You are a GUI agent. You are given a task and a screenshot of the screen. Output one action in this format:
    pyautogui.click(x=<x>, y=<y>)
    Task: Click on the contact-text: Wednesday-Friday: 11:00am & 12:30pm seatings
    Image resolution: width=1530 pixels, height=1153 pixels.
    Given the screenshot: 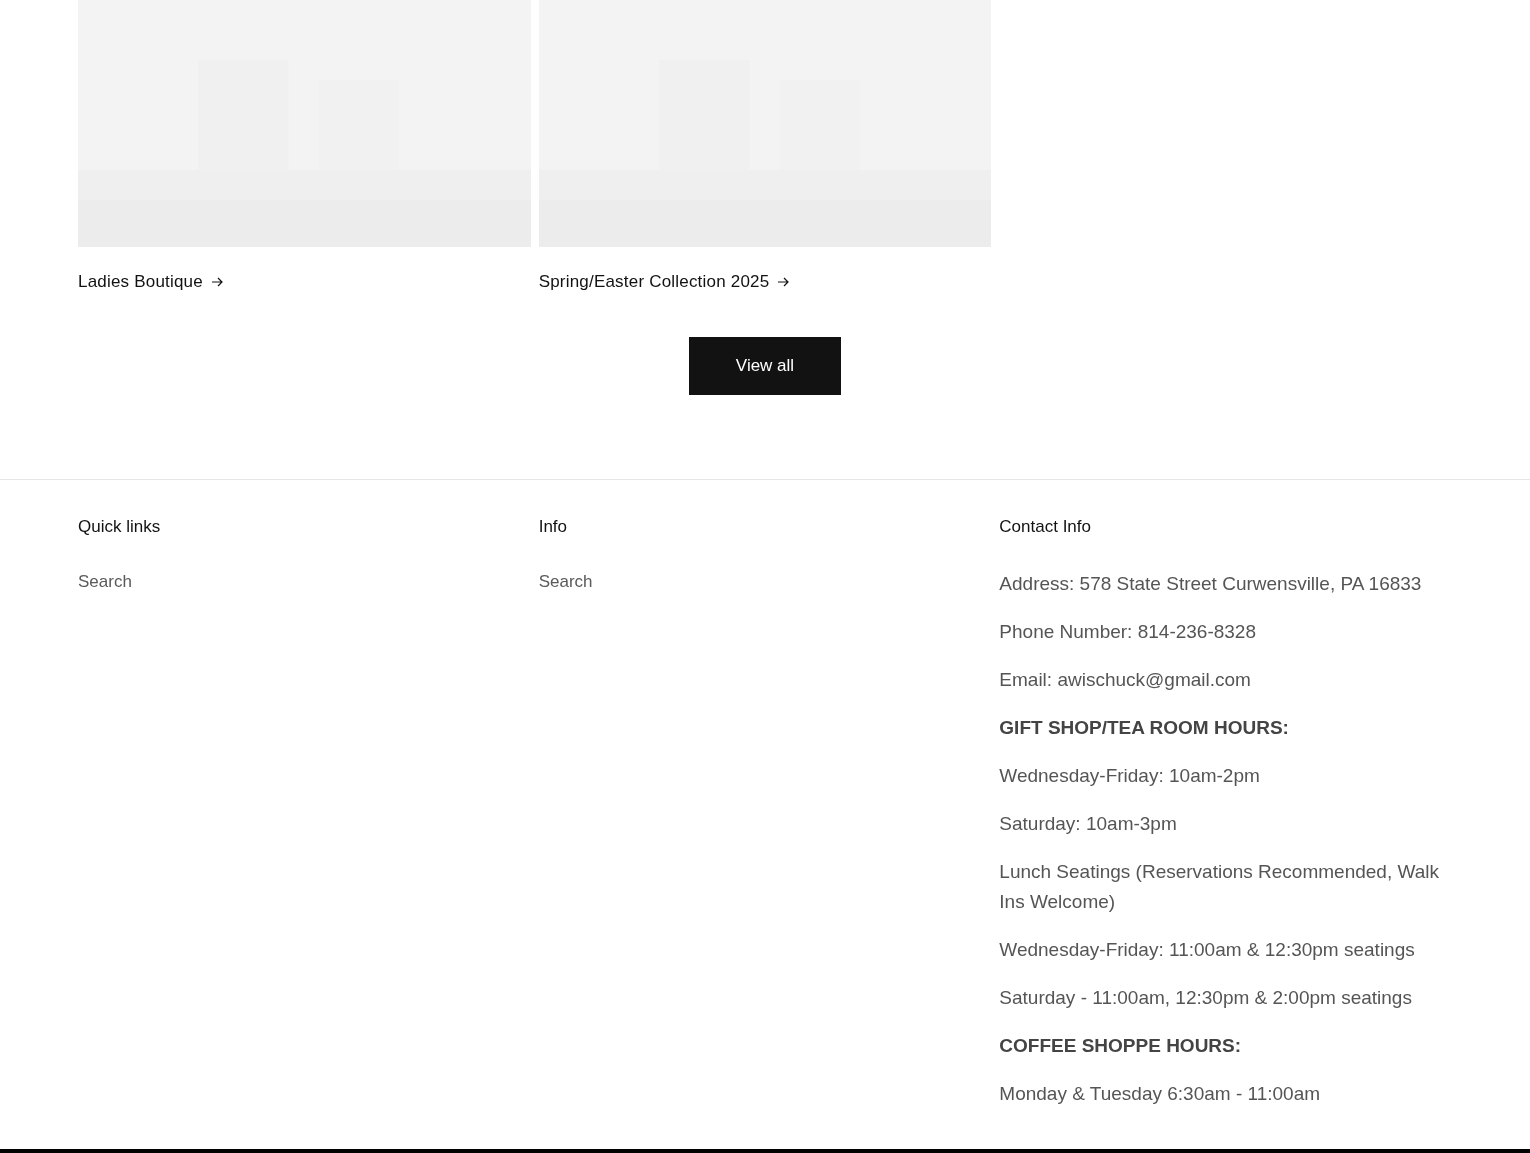 What is the action you would take?
    pyautogui.click(x=1207, y=950)
    